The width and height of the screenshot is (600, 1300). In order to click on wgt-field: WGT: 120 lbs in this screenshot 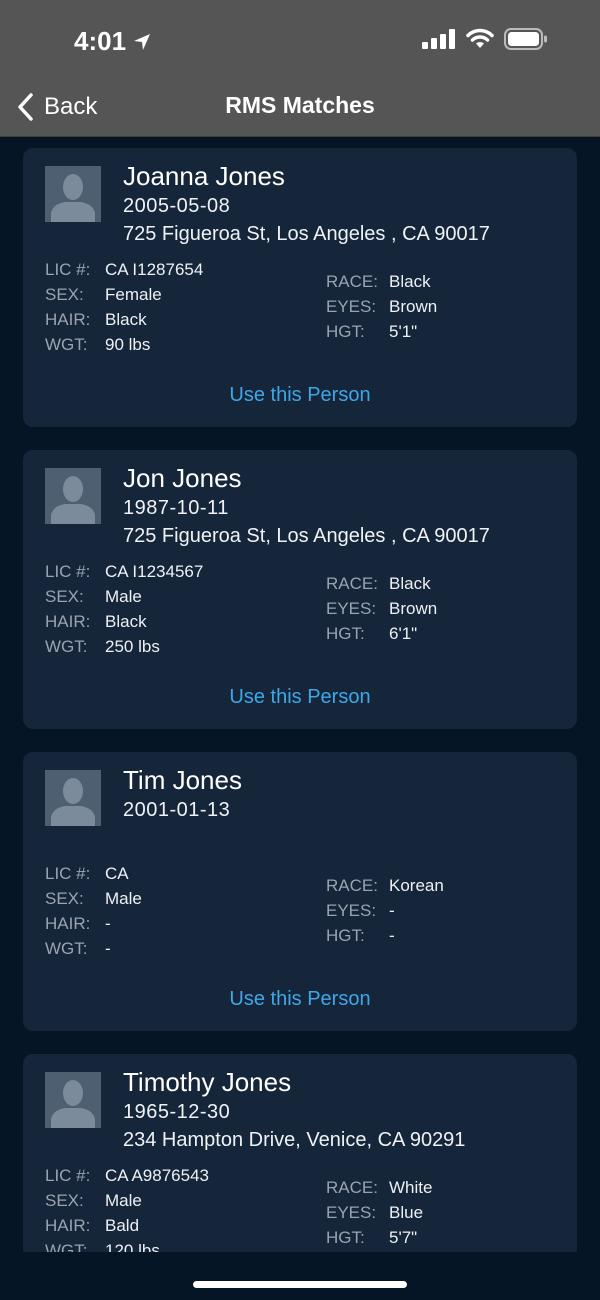, I will do `click(102, 1246)`.